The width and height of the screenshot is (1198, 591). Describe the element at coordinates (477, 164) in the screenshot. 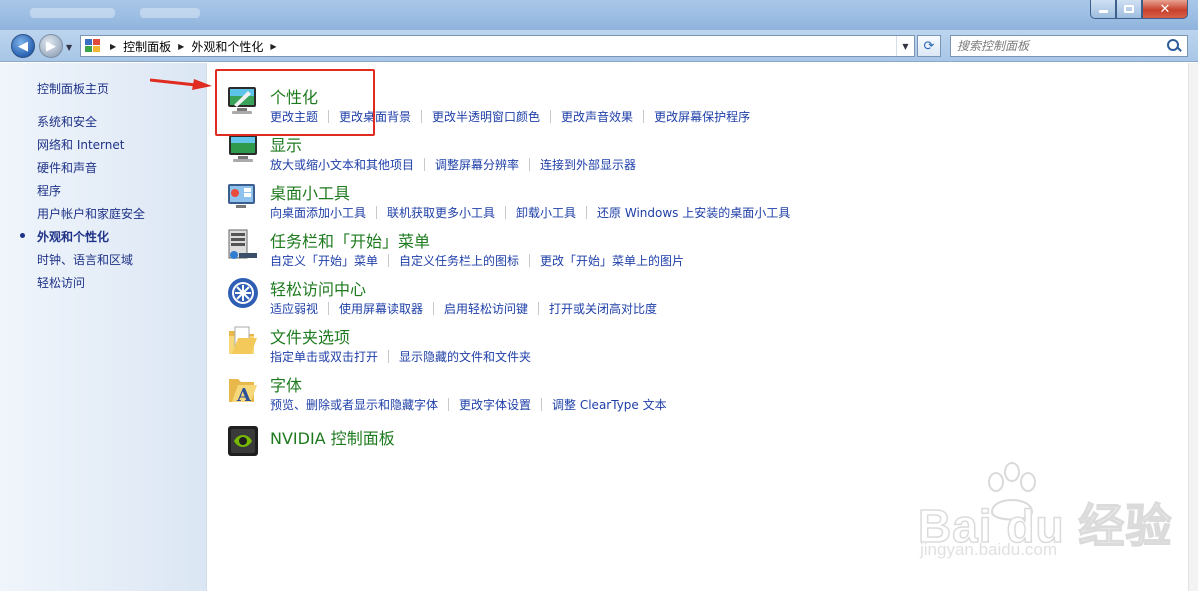

I see `link-screen-resolution: 调整屏幕分辨率` at that location.